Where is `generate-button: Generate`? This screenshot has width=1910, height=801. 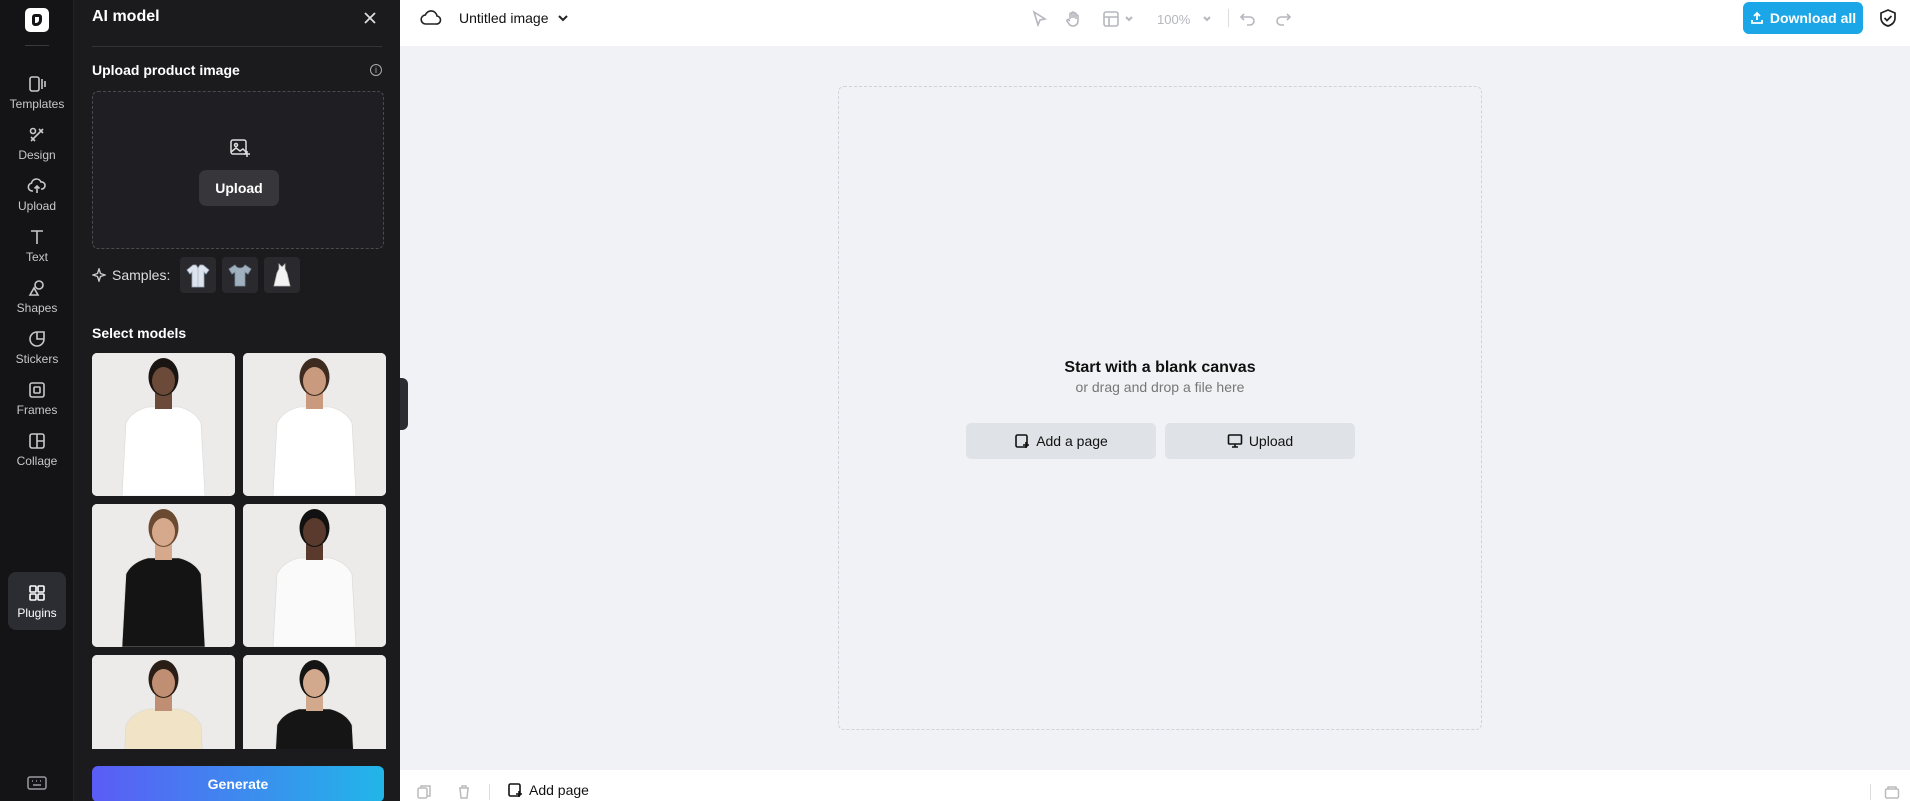 generate-button: Generate is located at coordinates (238, 783).